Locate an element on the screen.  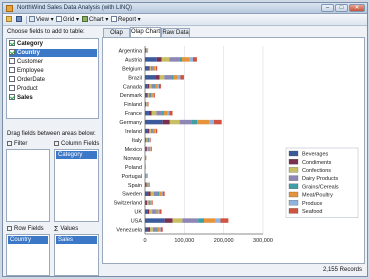
filter-area is located at coordinates (28, 185).